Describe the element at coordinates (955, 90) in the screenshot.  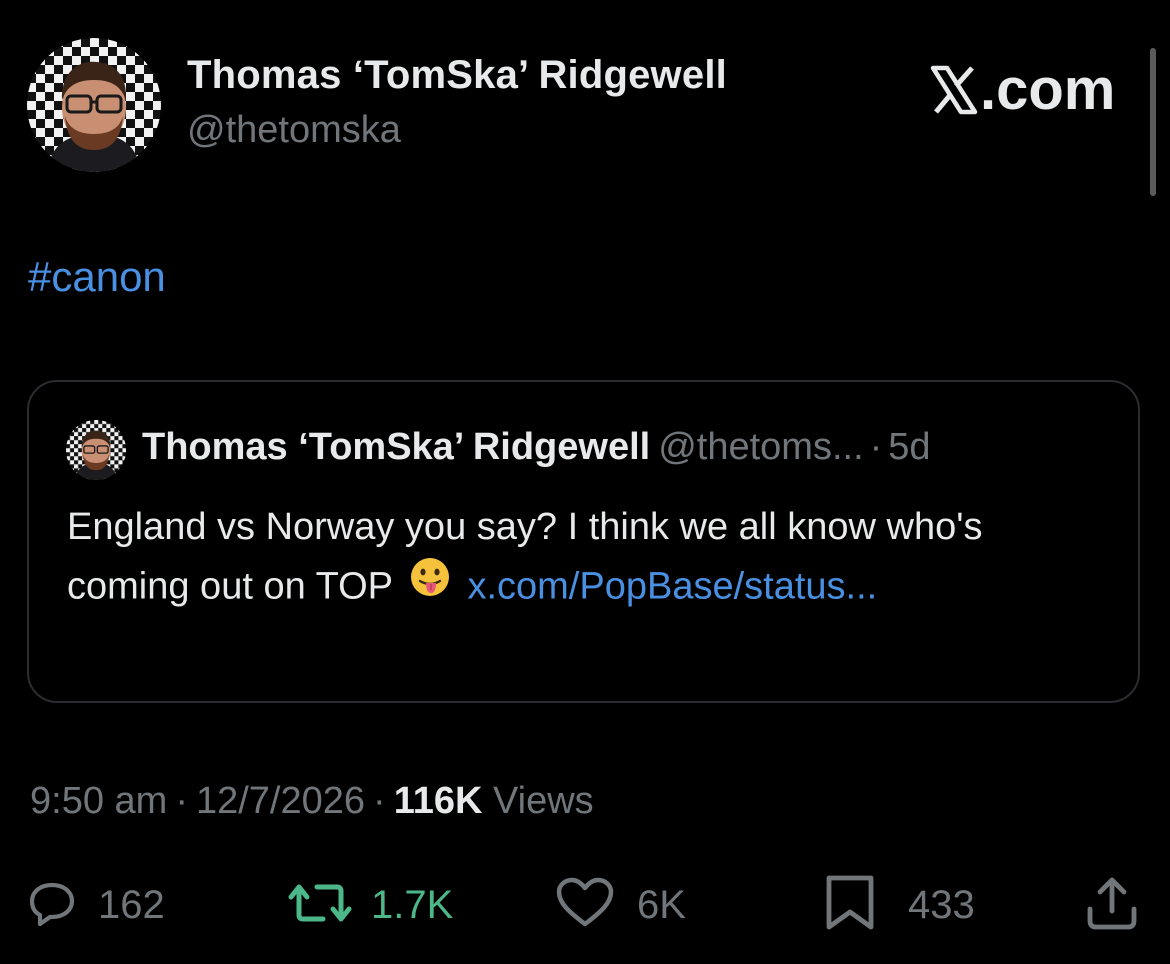
I see `x-logo-icon` at that location.